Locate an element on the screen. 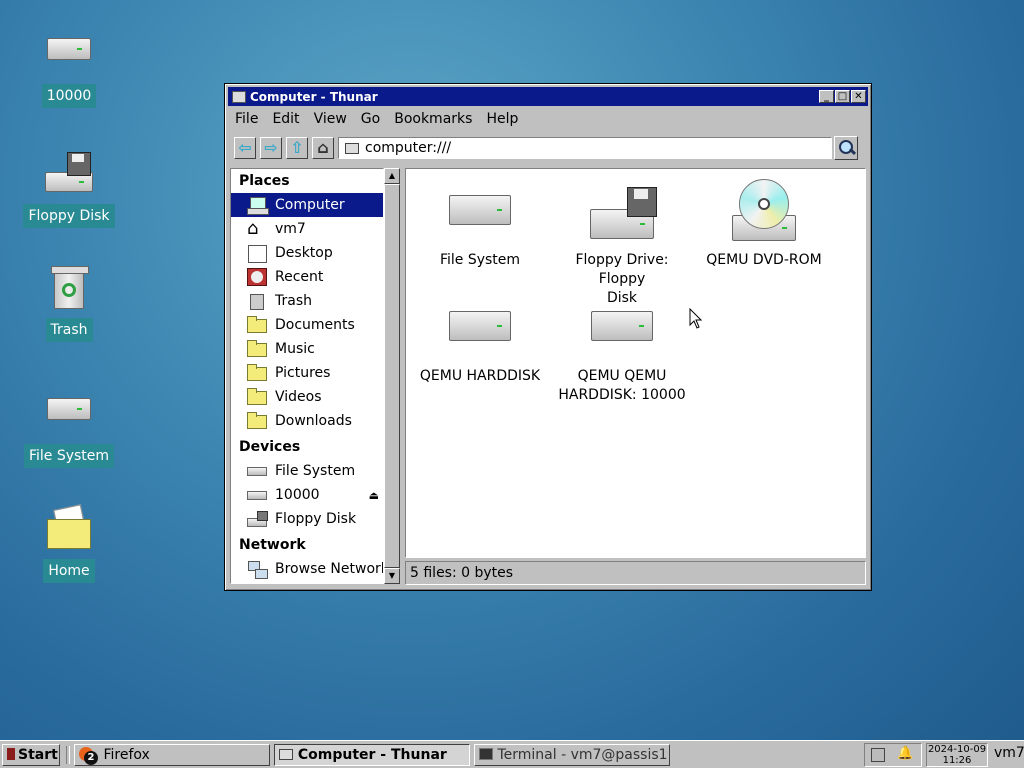 The height and width of the screenshot is (768, 1024). desktop-icon-floppy-disk: Floppy Disk is located at coordinates (69, 189).